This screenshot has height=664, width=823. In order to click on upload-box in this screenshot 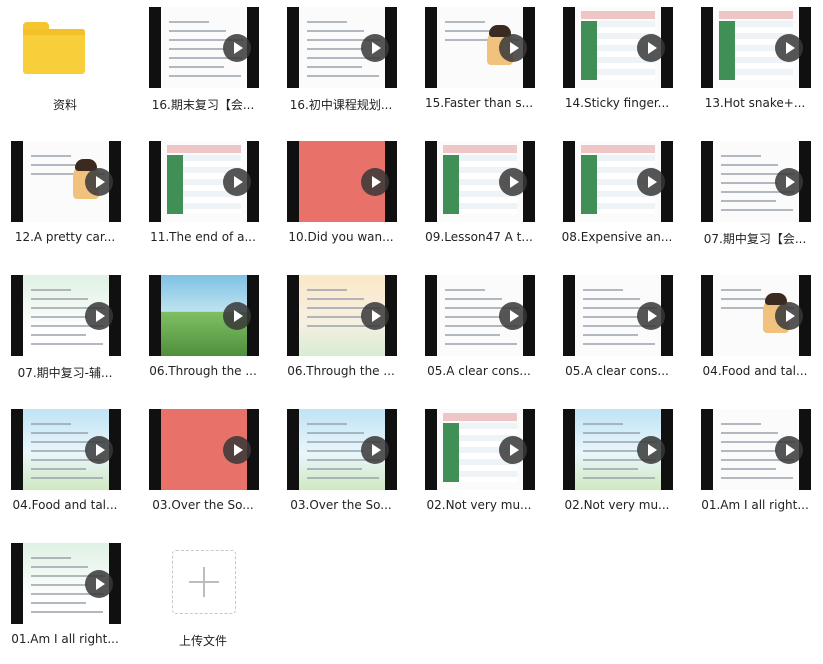, I will do `click(204, 582)`.